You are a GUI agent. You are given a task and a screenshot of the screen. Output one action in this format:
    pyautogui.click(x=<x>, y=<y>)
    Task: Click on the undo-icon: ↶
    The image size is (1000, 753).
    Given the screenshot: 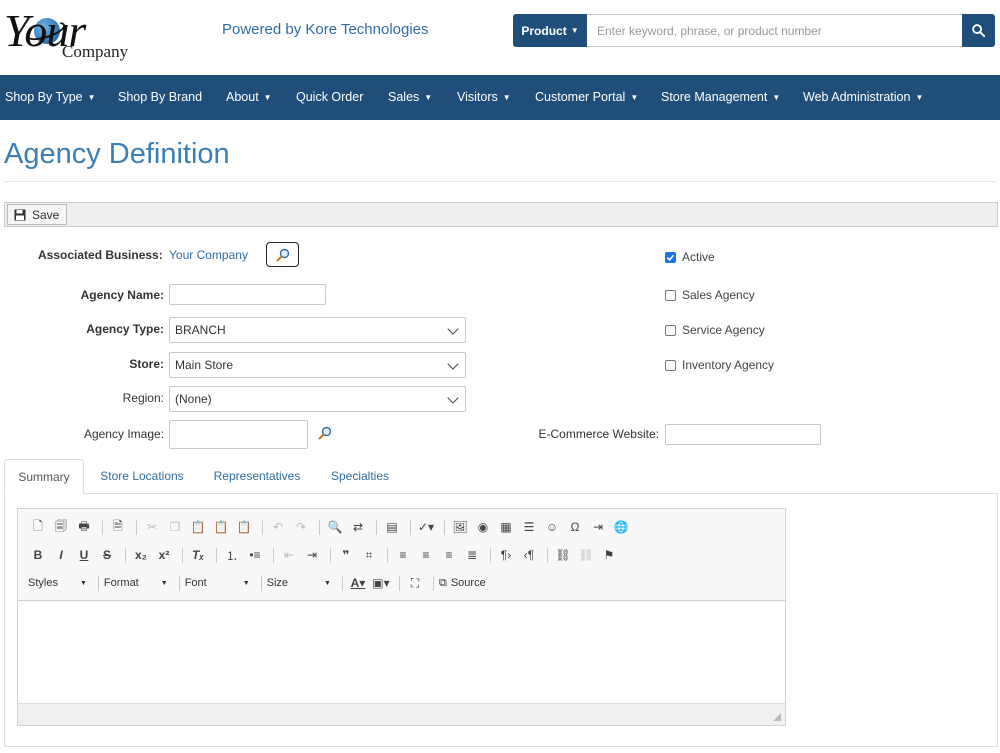 What is the action you would take?
    pyautogui.click(x=278, y=527)
    